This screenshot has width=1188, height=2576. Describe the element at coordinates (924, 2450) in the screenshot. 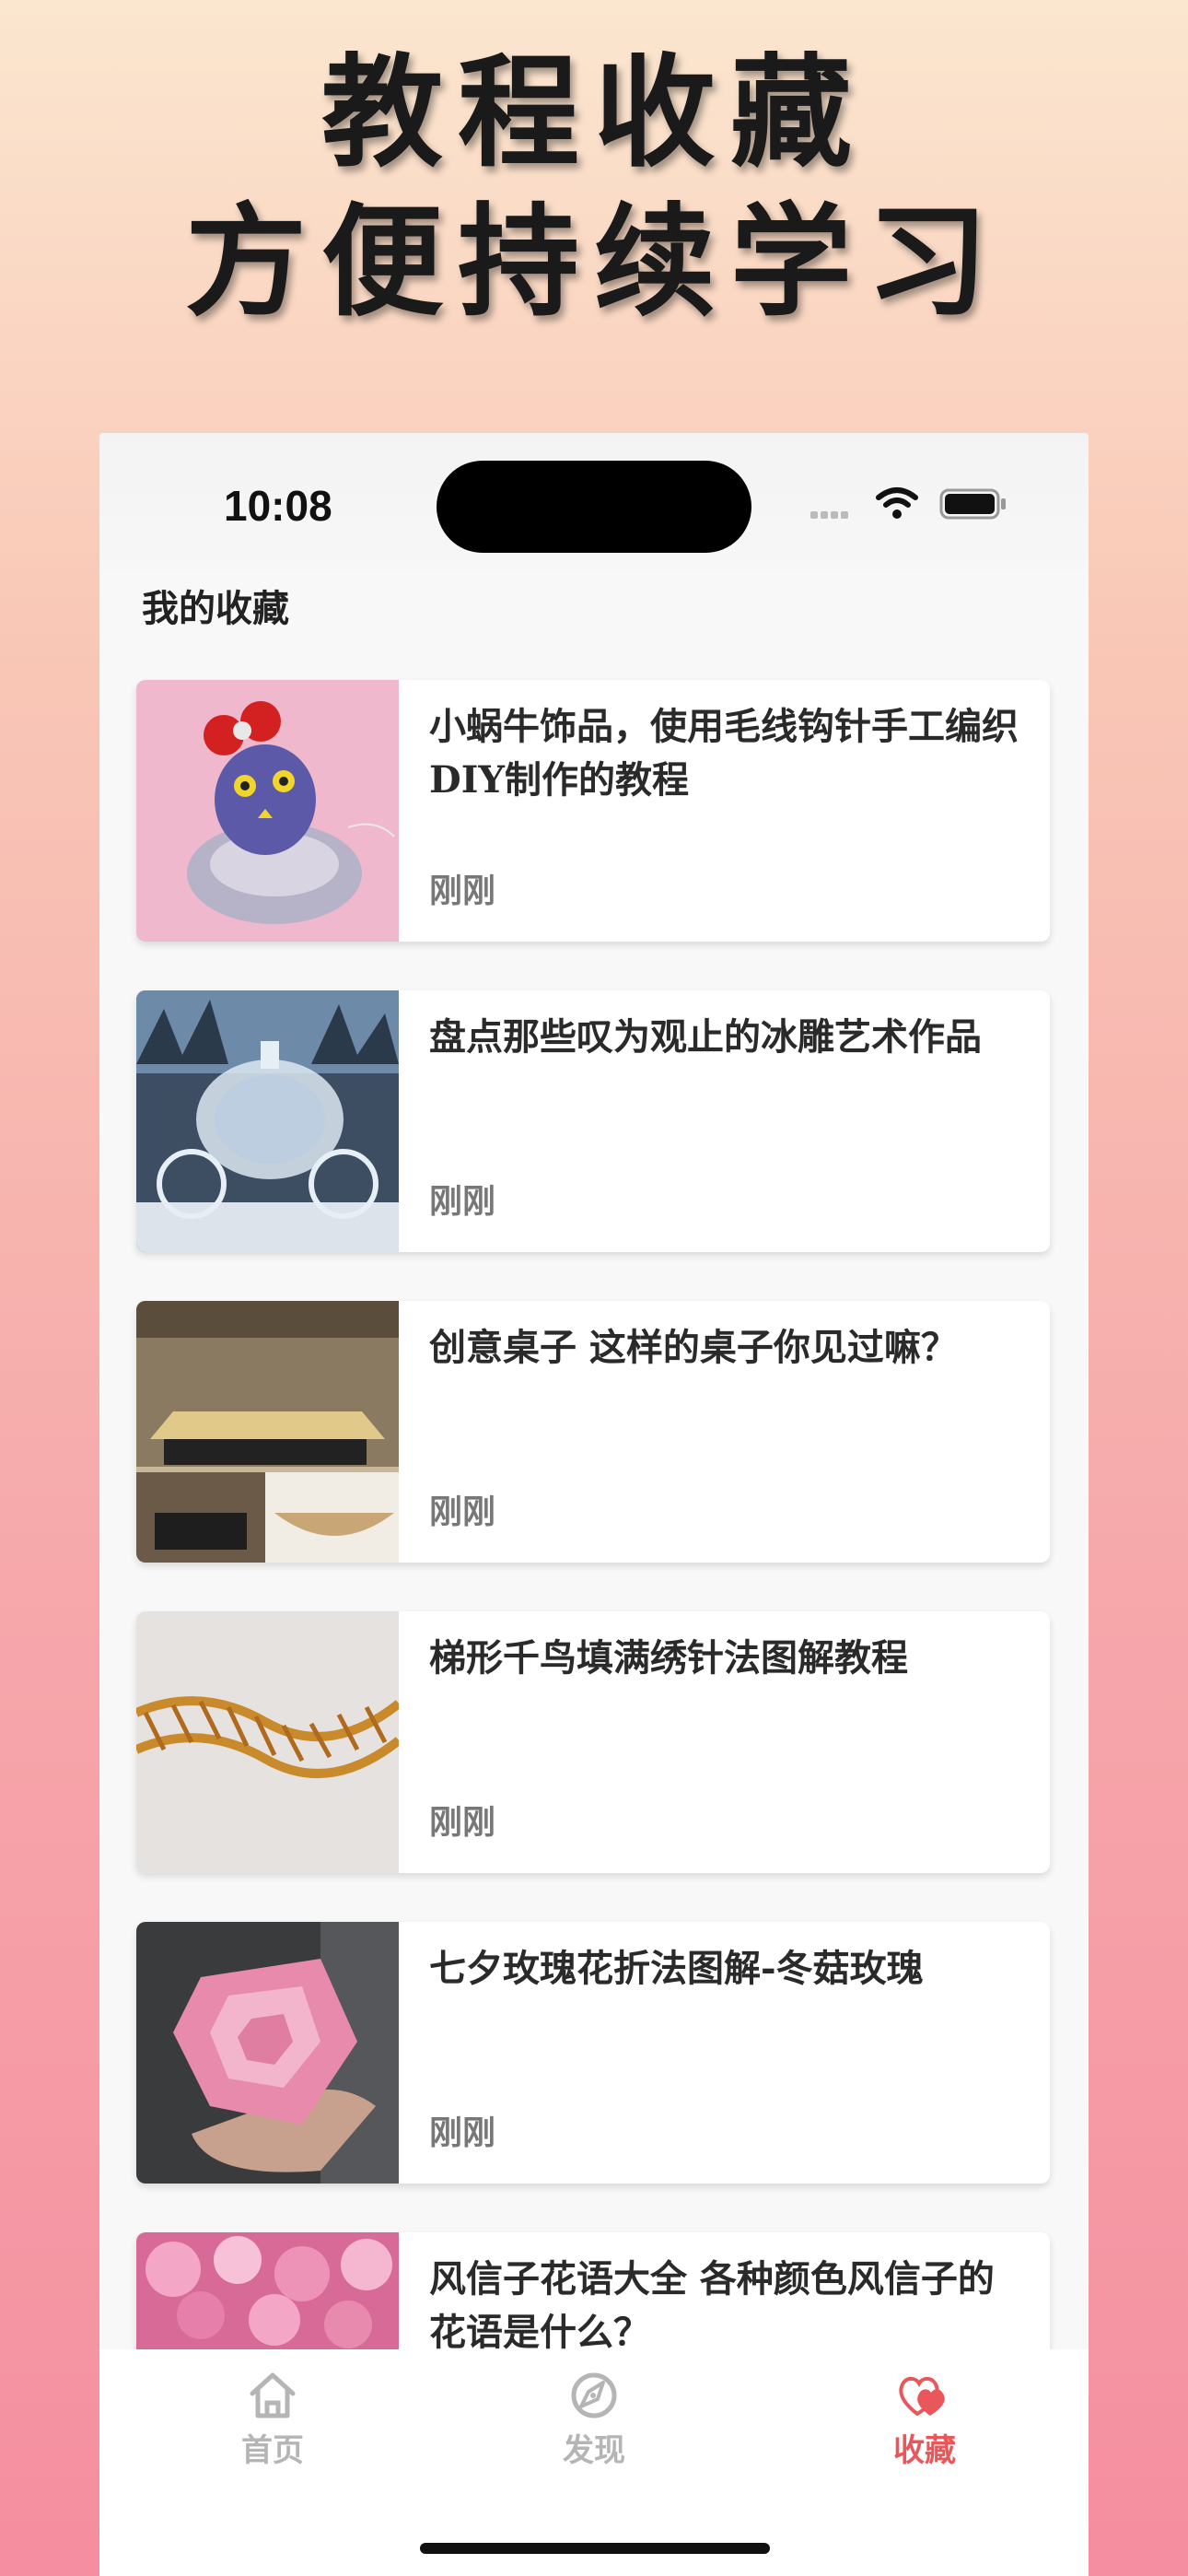

I see `tab-favorites-label: 收藏` at that location.